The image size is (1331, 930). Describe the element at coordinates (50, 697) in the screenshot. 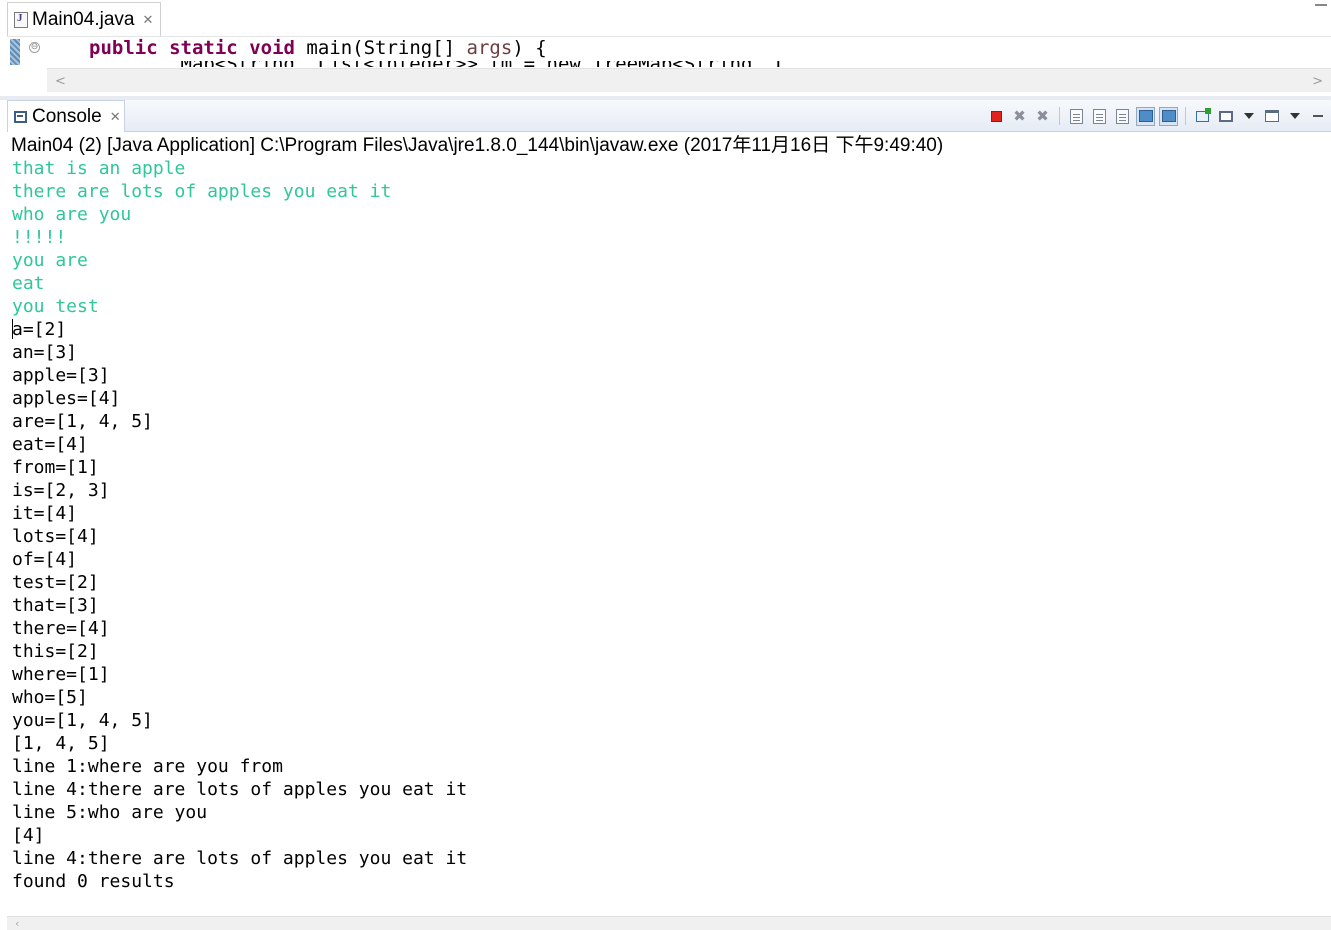

I see `console-output-line: who=[5]` at that location.